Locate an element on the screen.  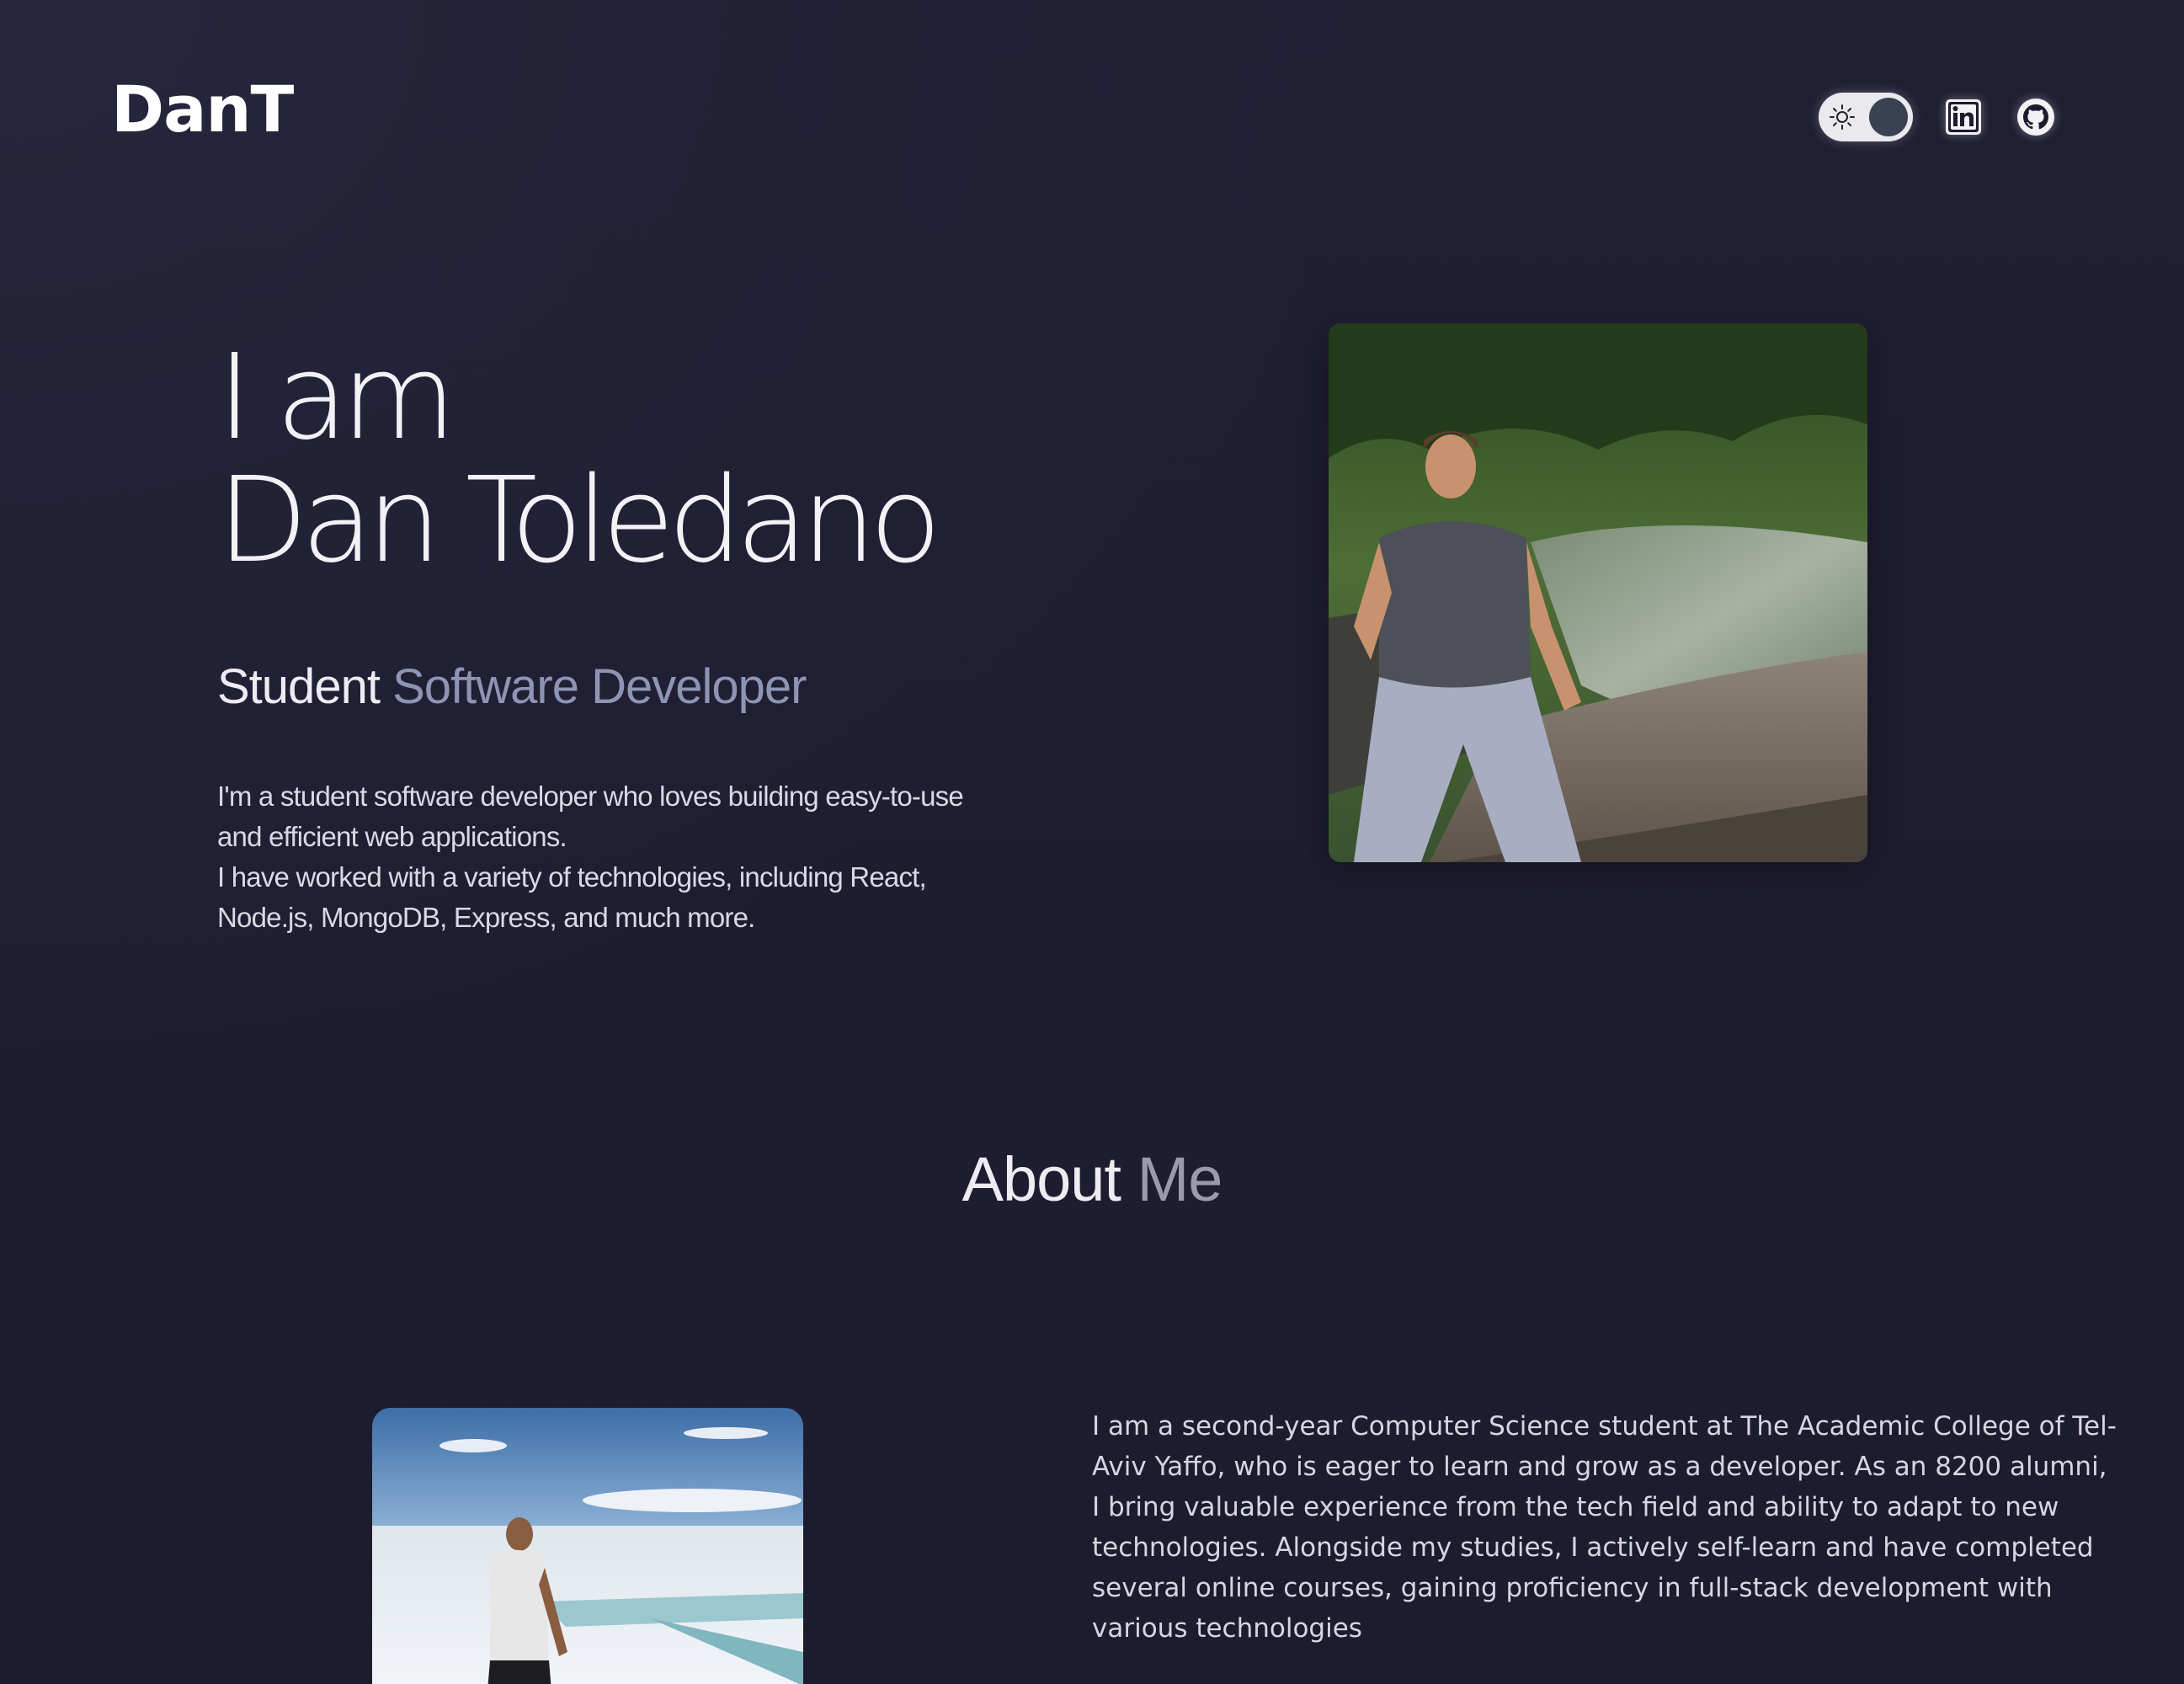
hero-title-line2: Dan Toledano is located at coordinates (579, 520).